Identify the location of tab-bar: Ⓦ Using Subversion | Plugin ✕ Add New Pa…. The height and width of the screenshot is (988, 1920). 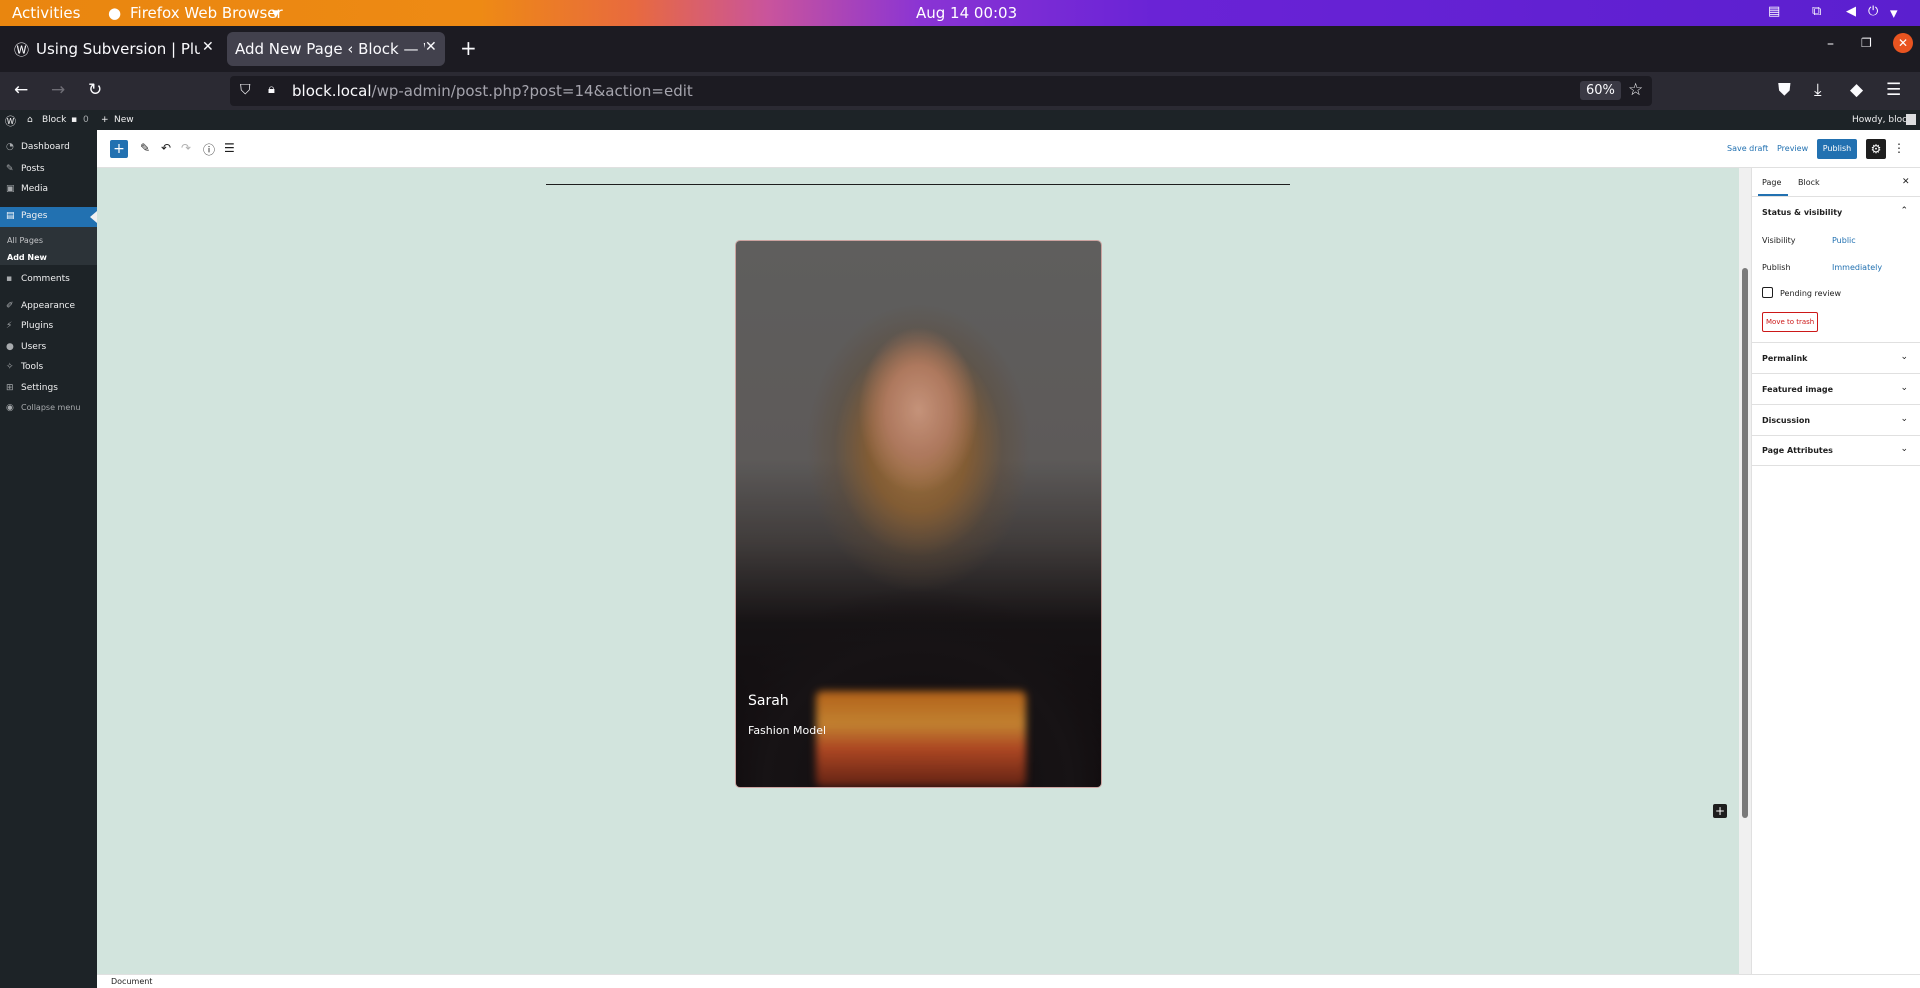
(960, 49).